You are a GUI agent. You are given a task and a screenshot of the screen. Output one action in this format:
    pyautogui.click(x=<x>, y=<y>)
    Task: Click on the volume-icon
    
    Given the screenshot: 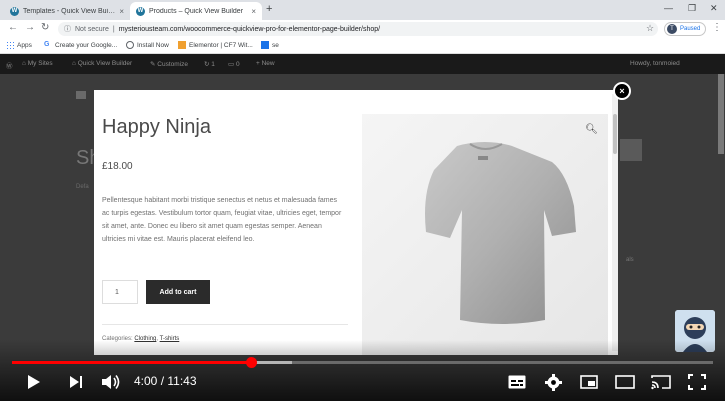 What is the action you would take?
    pyautogui.click(x=111, y=382)
    